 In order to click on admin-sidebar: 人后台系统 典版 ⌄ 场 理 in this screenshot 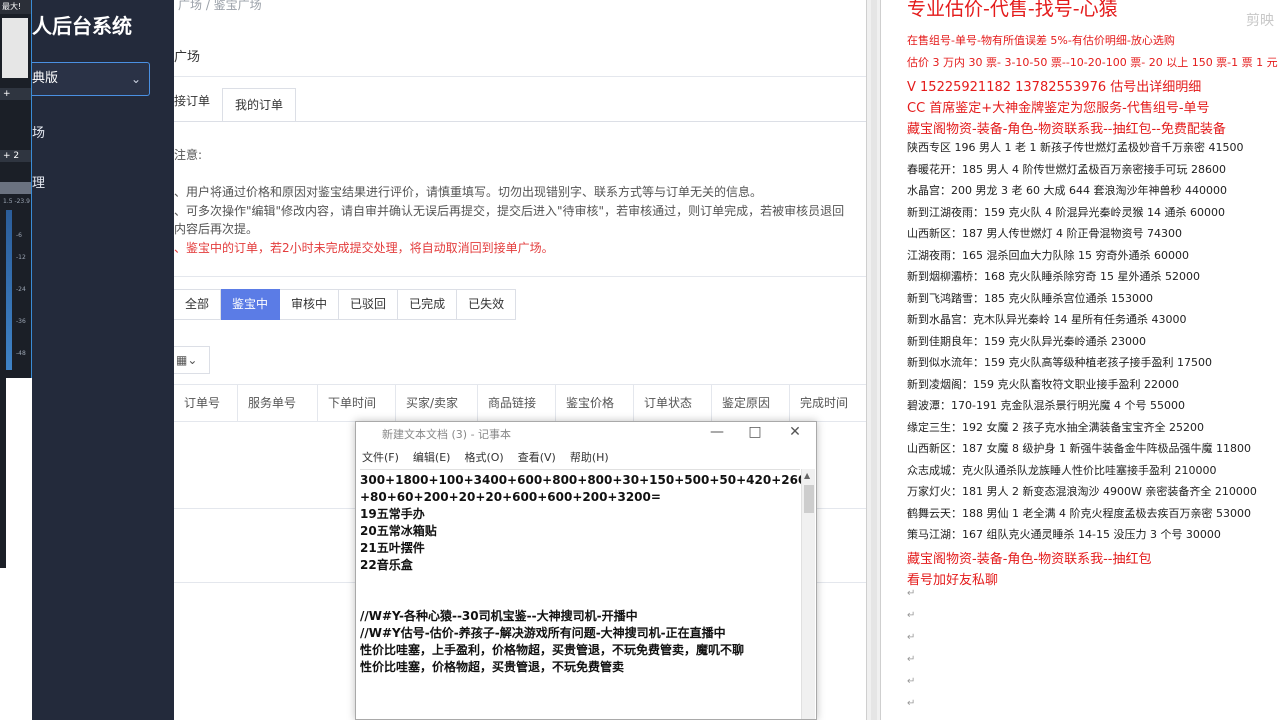, I will do `click(103, 360)`.